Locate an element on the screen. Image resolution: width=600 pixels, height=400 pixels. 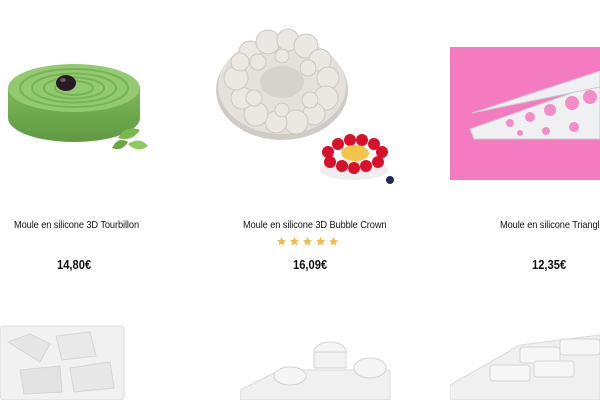
rating-stars is located at coordinates (307, 241).